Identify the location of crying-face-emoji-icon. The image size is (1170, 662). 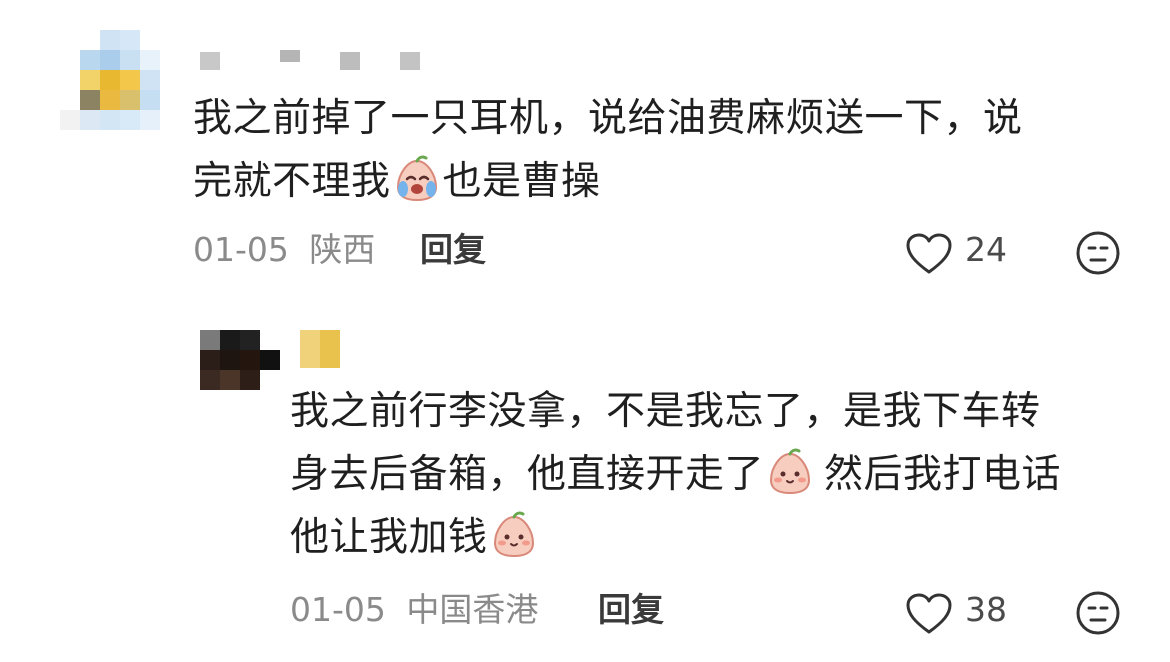
(417, 179).